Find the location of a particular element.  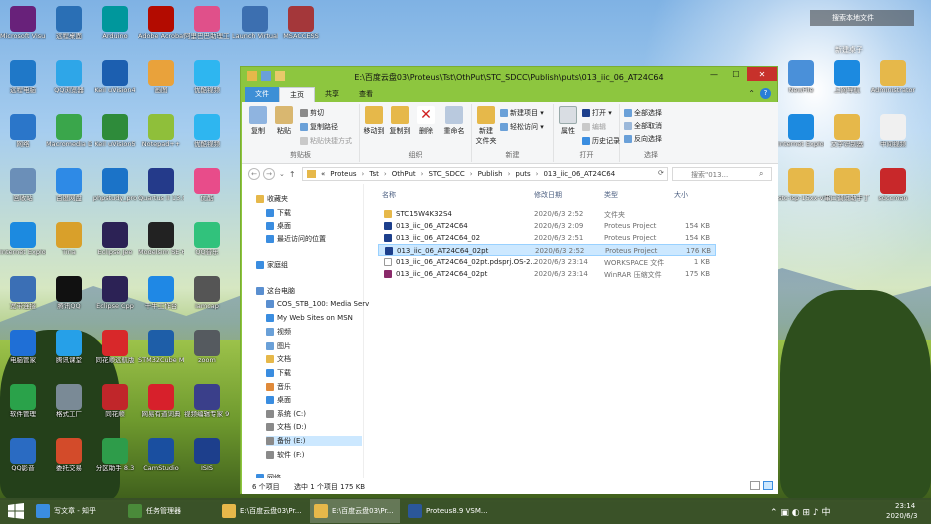

desktop-icon: Modelsim SE-64 10.4 is located at coordinates (161, 244).